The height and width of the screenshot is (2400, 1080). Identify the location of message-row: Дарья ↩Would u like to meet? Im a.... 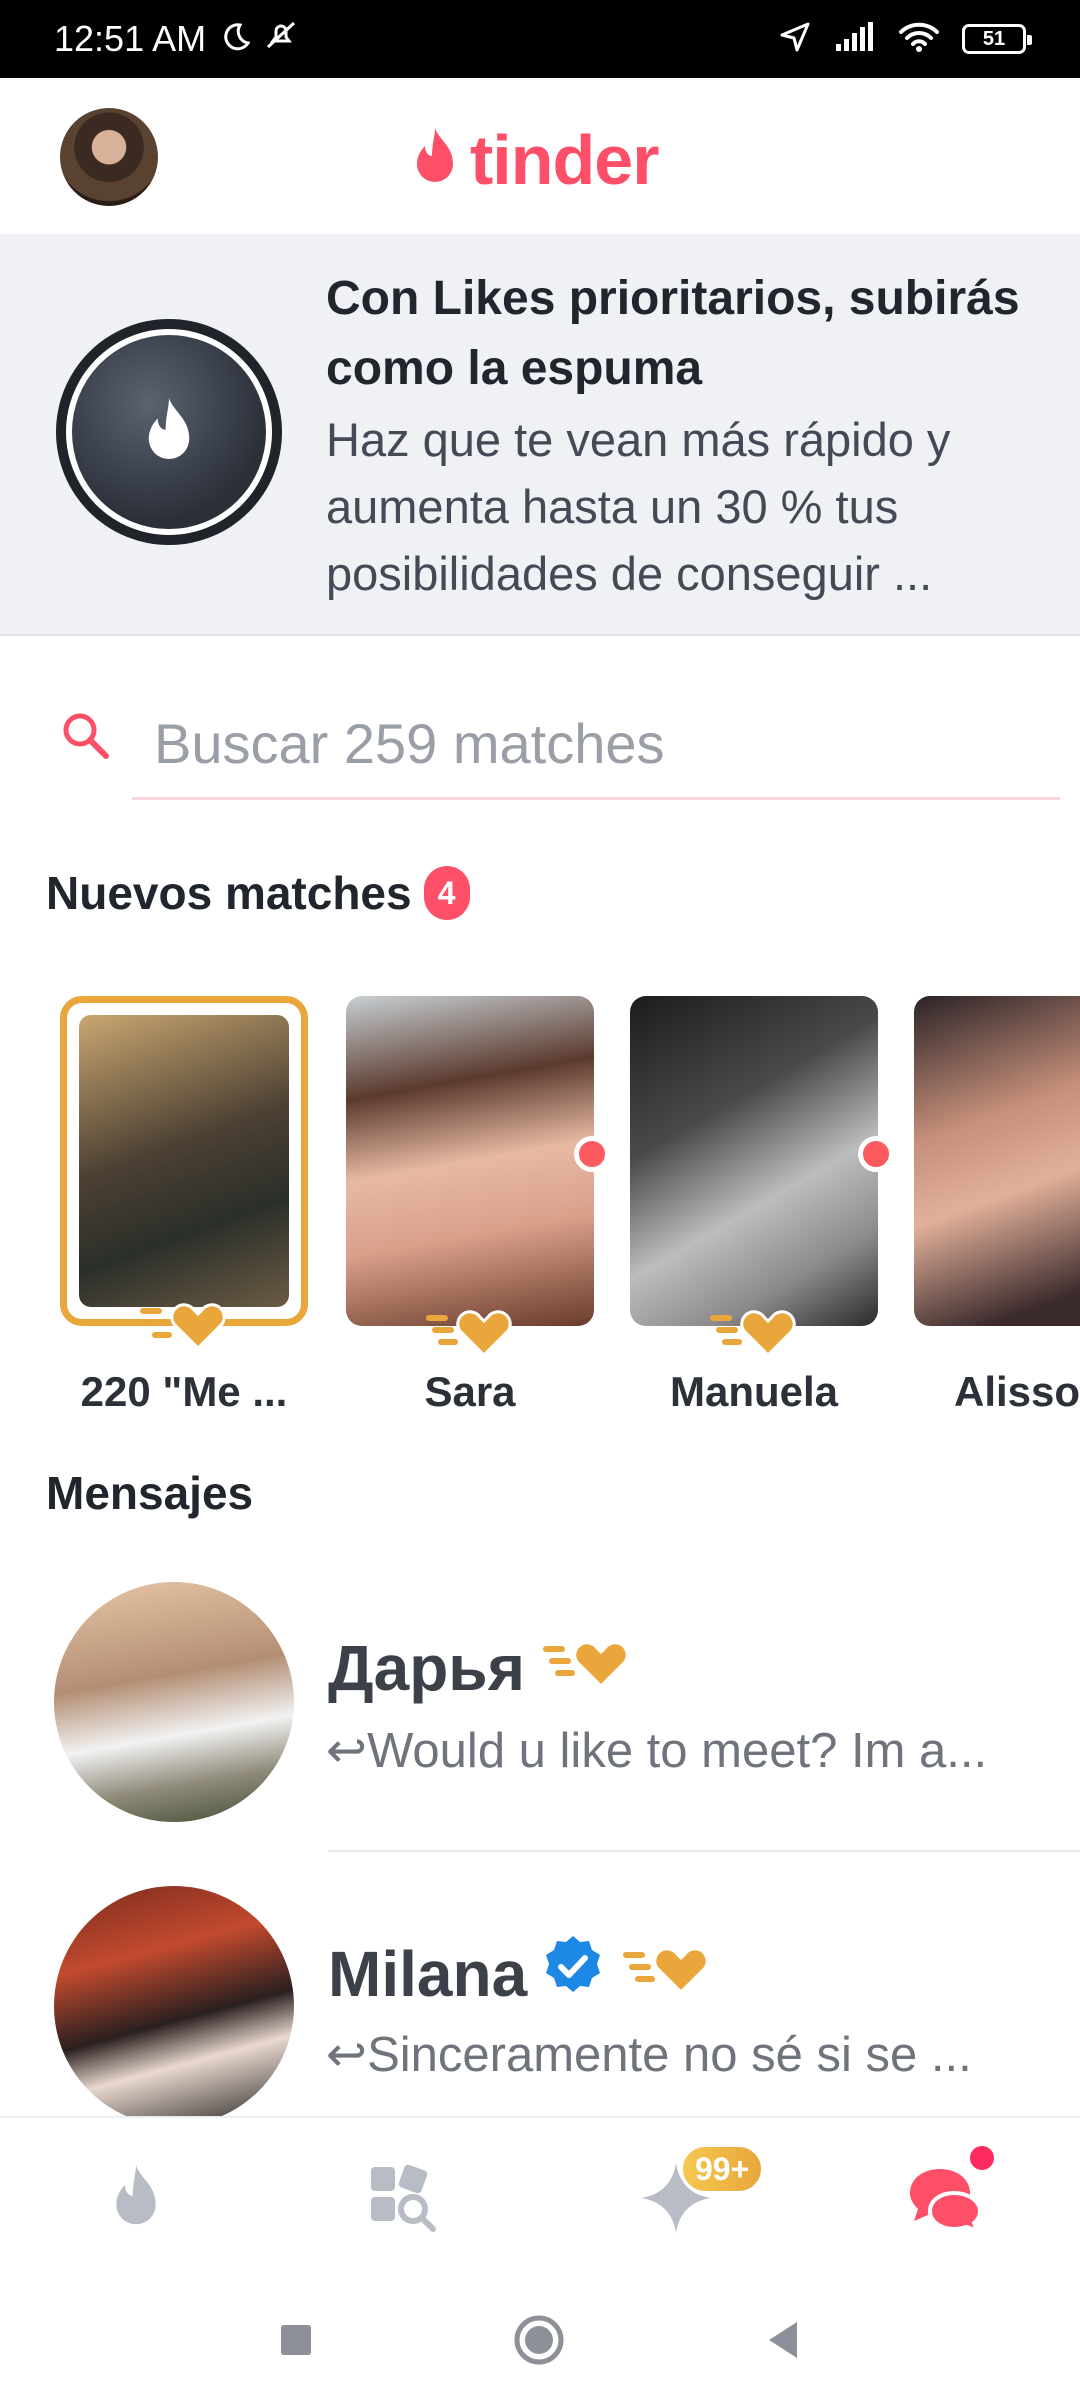
(540, 1732).